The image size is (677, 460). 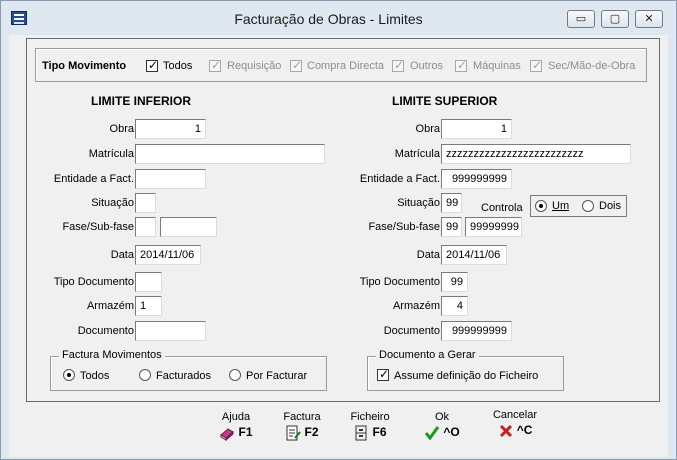 What do you see at coordinates (404, 227) in the screenshot?
I see `sup-fase-label: Fase/Sub-fase` at bounding box center [404, 227].